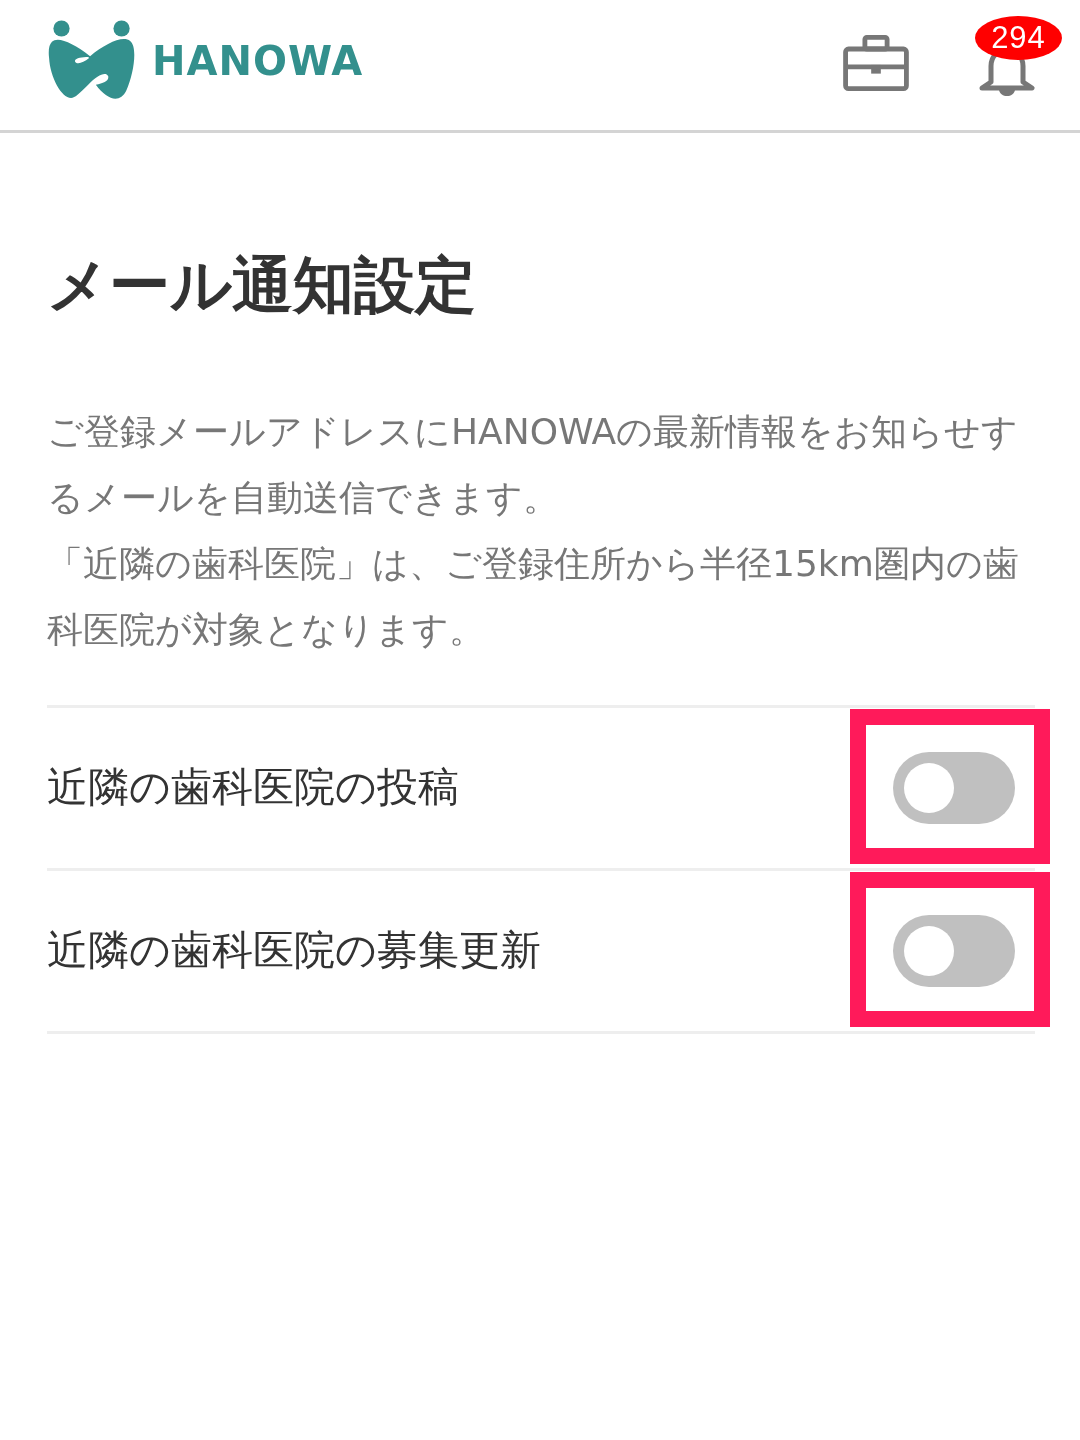 This screenshot has width=1080, height=1440. What do you see at coordinates (1018, 38) in the screenshot?
I see `notification-count-badge: 294` at bounding box center [1018, 38].